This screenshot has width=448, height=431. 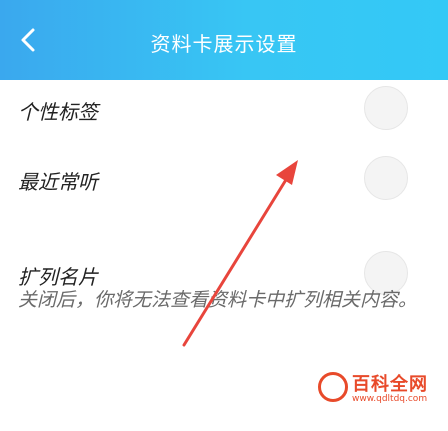 What do you see at coordinates (390, 384) in the screenshot?
I see `watermark-name: 百科全网` at bounding box center [390, 384].